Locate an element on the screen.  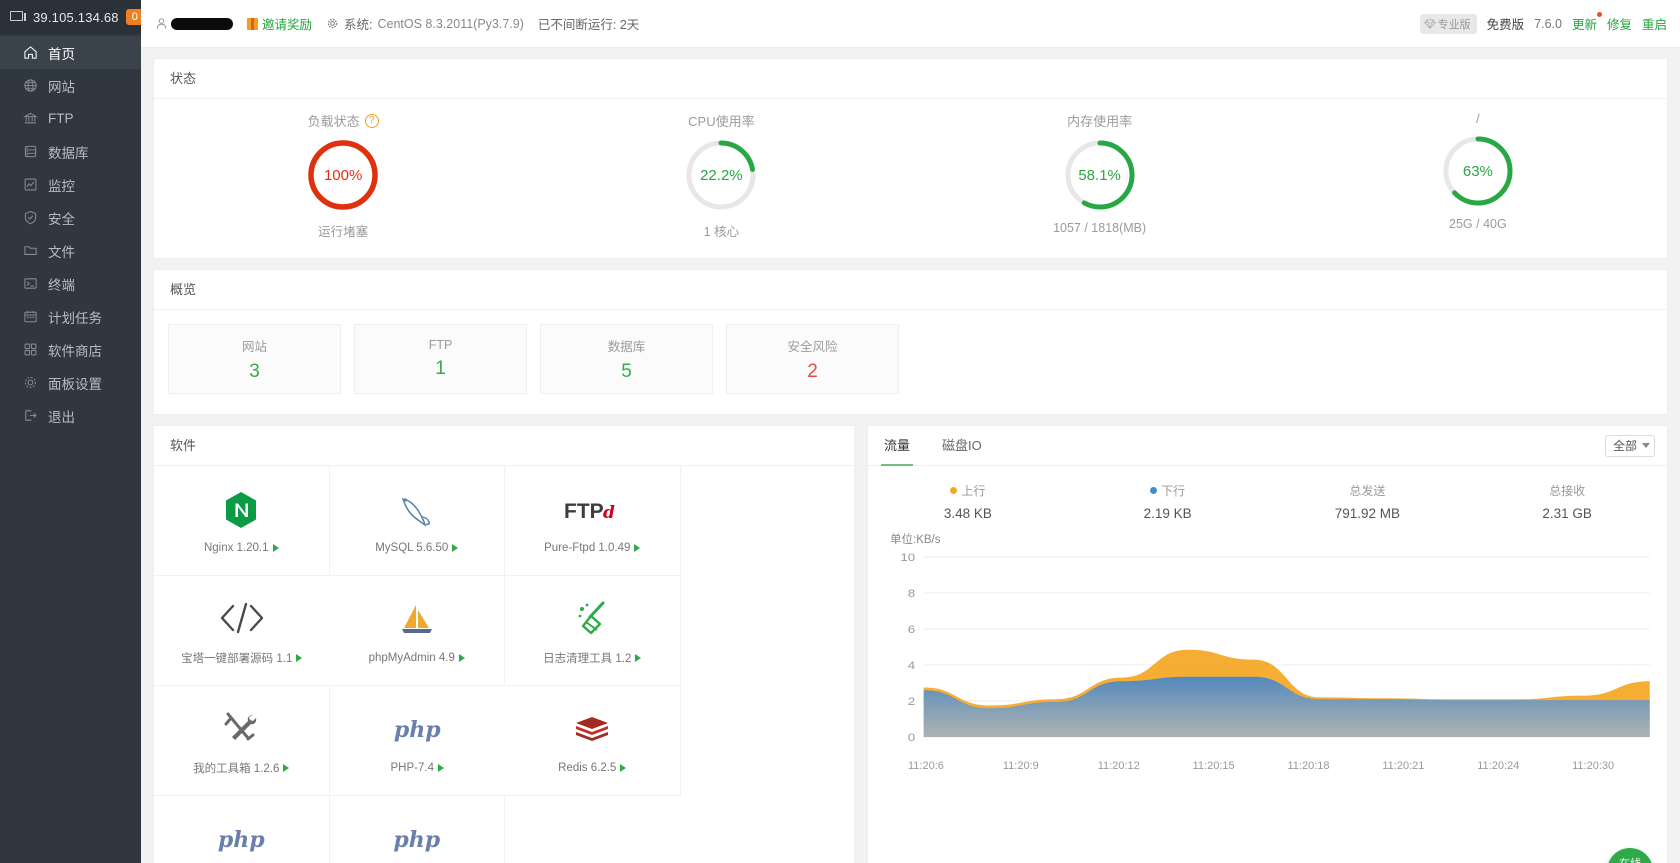
stat-label-text: 总接收 is located at coordinates (1567, 491).